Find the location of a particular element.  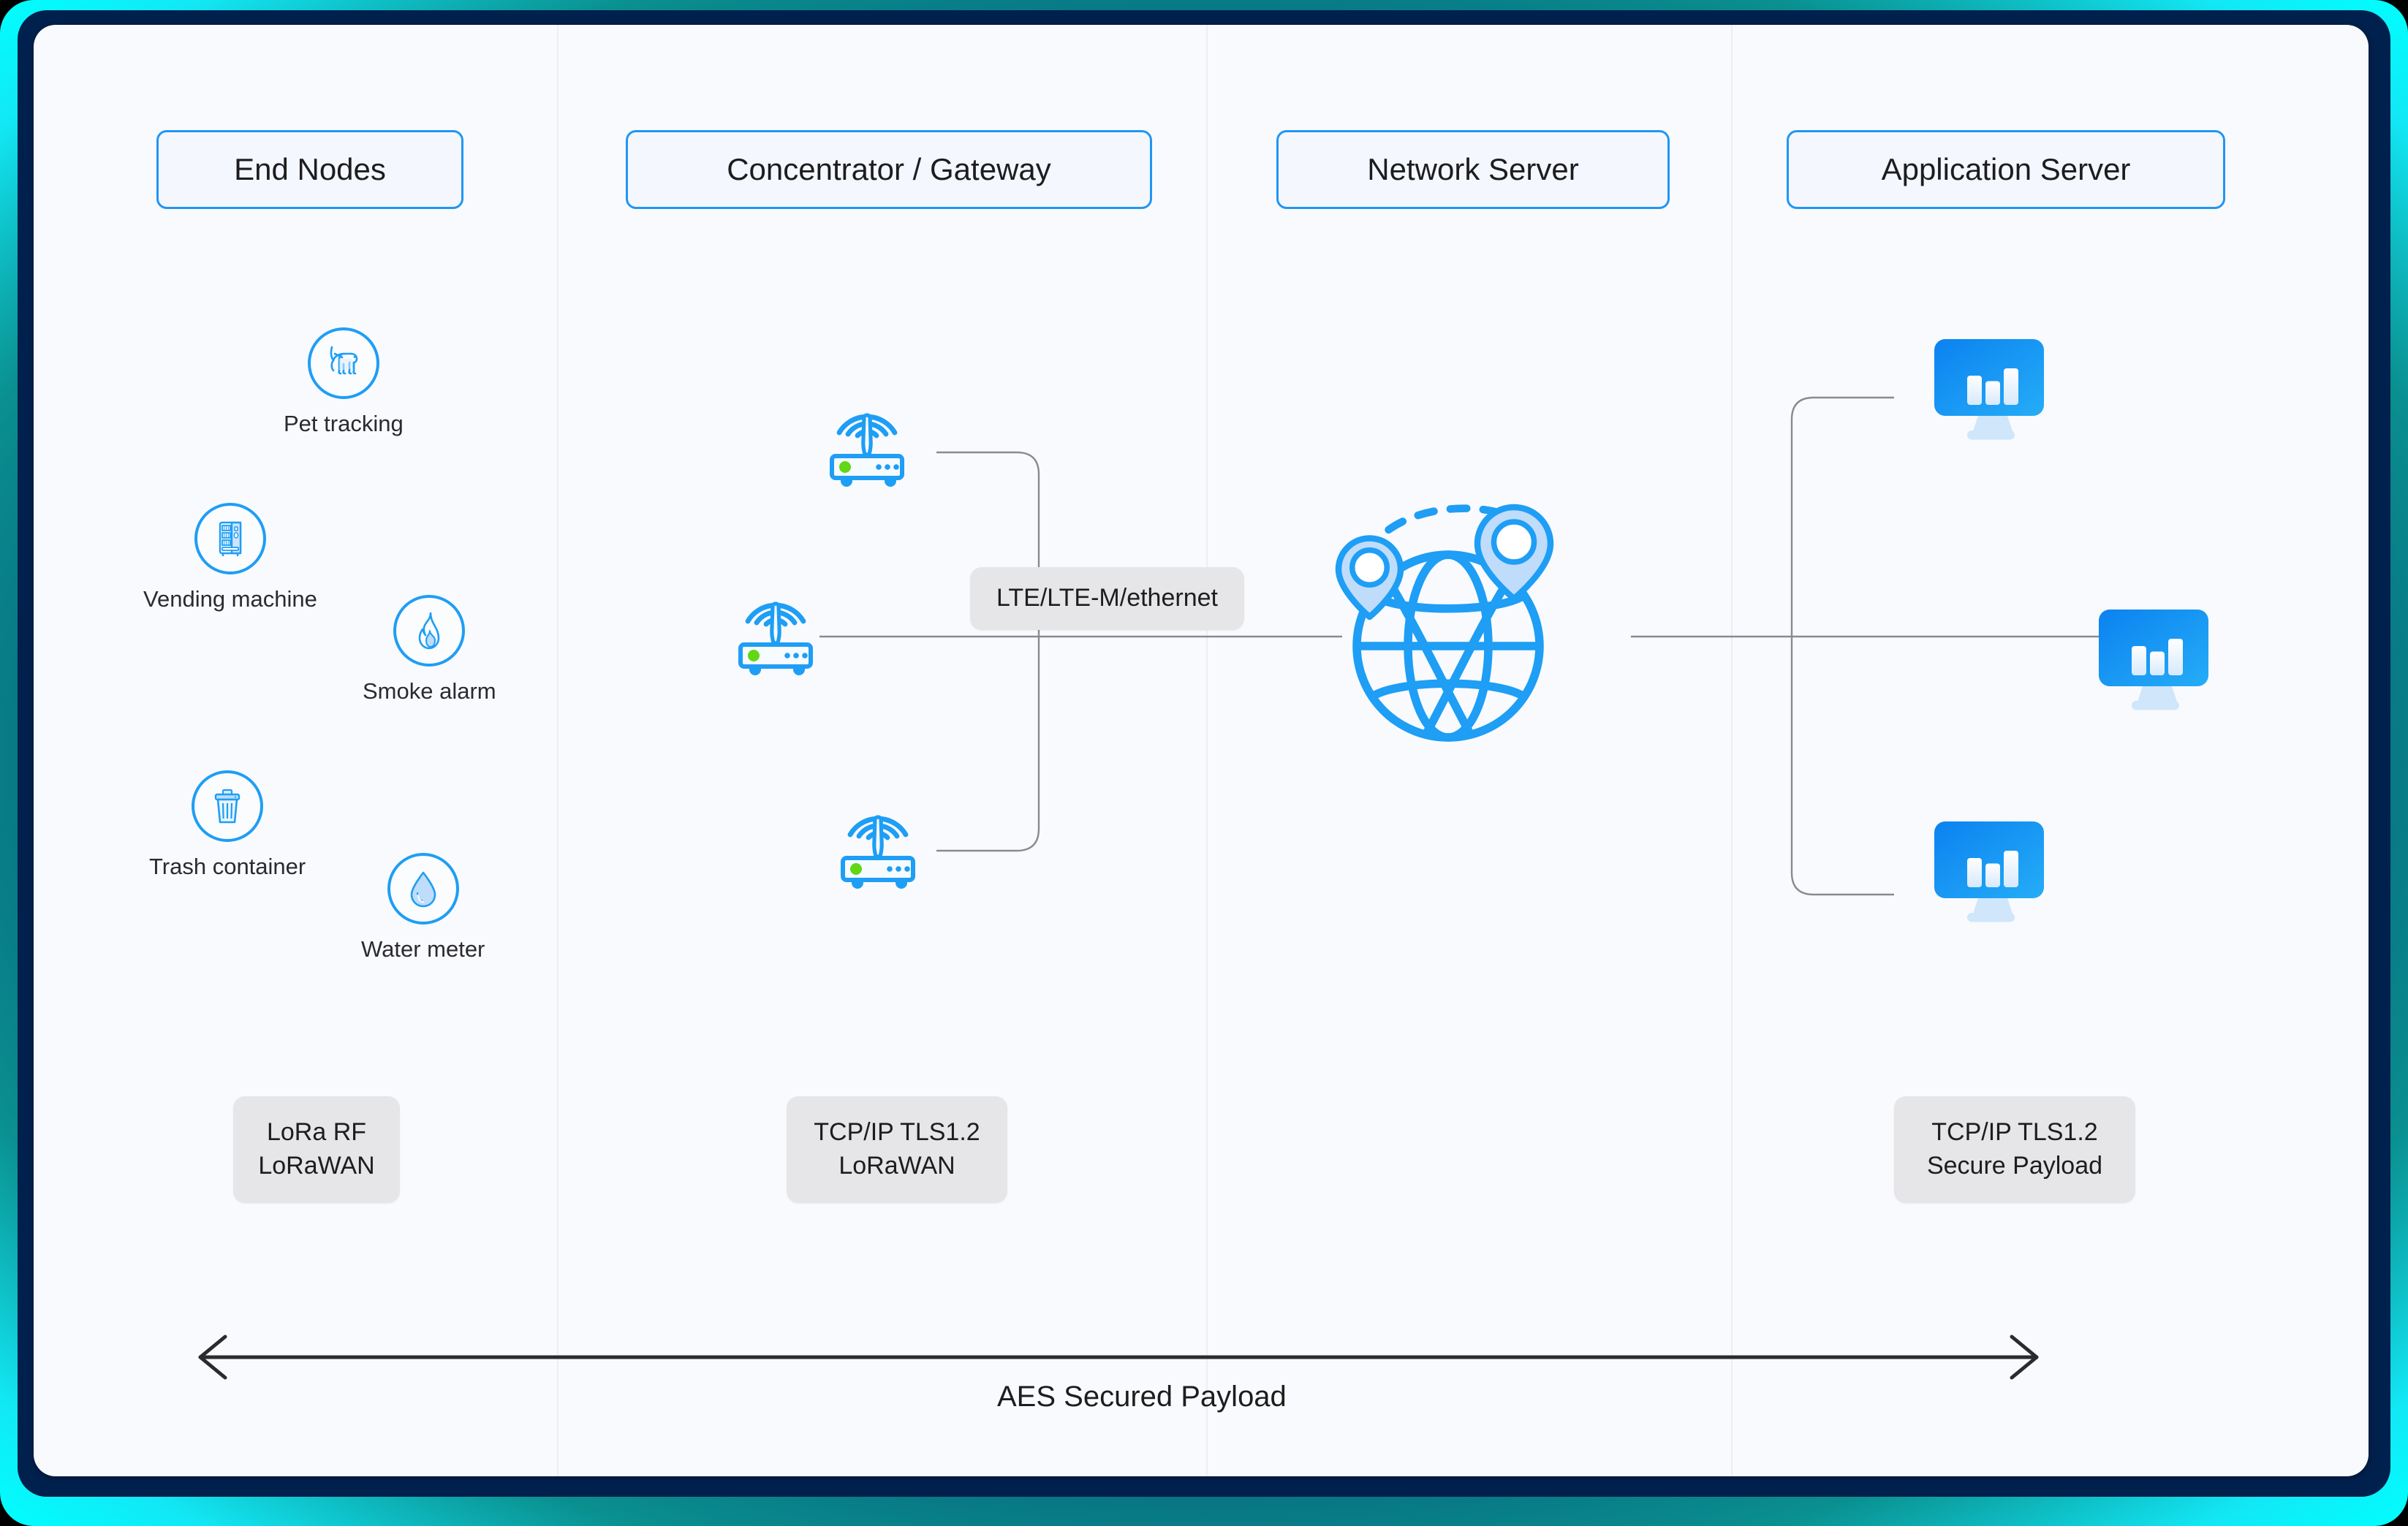

end-node-pet-tracking: Pet tracking is located at coordinates (344, 382).